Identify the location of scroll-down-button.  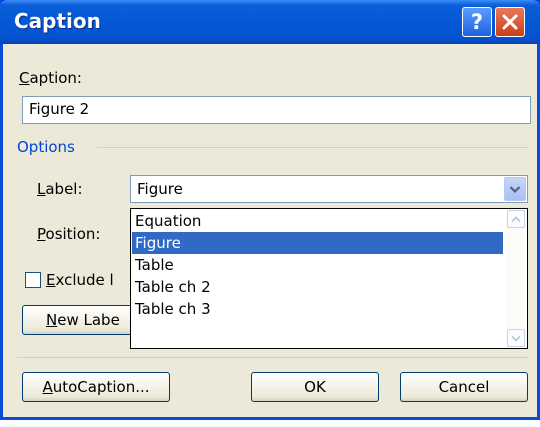
(516, 338).